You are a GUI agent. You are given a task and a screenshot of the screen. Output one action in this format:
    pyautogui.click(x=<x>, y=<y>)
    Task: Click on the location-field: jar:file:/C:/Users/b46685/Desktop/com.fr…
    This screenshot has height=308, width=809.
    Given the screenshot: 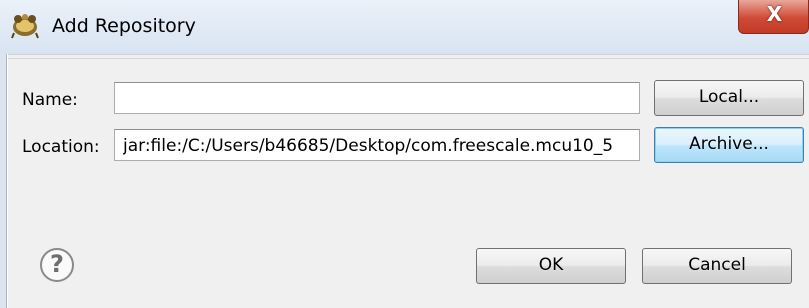 What is the action you would take?
    pyautogui.click(x=377, y=145)
    